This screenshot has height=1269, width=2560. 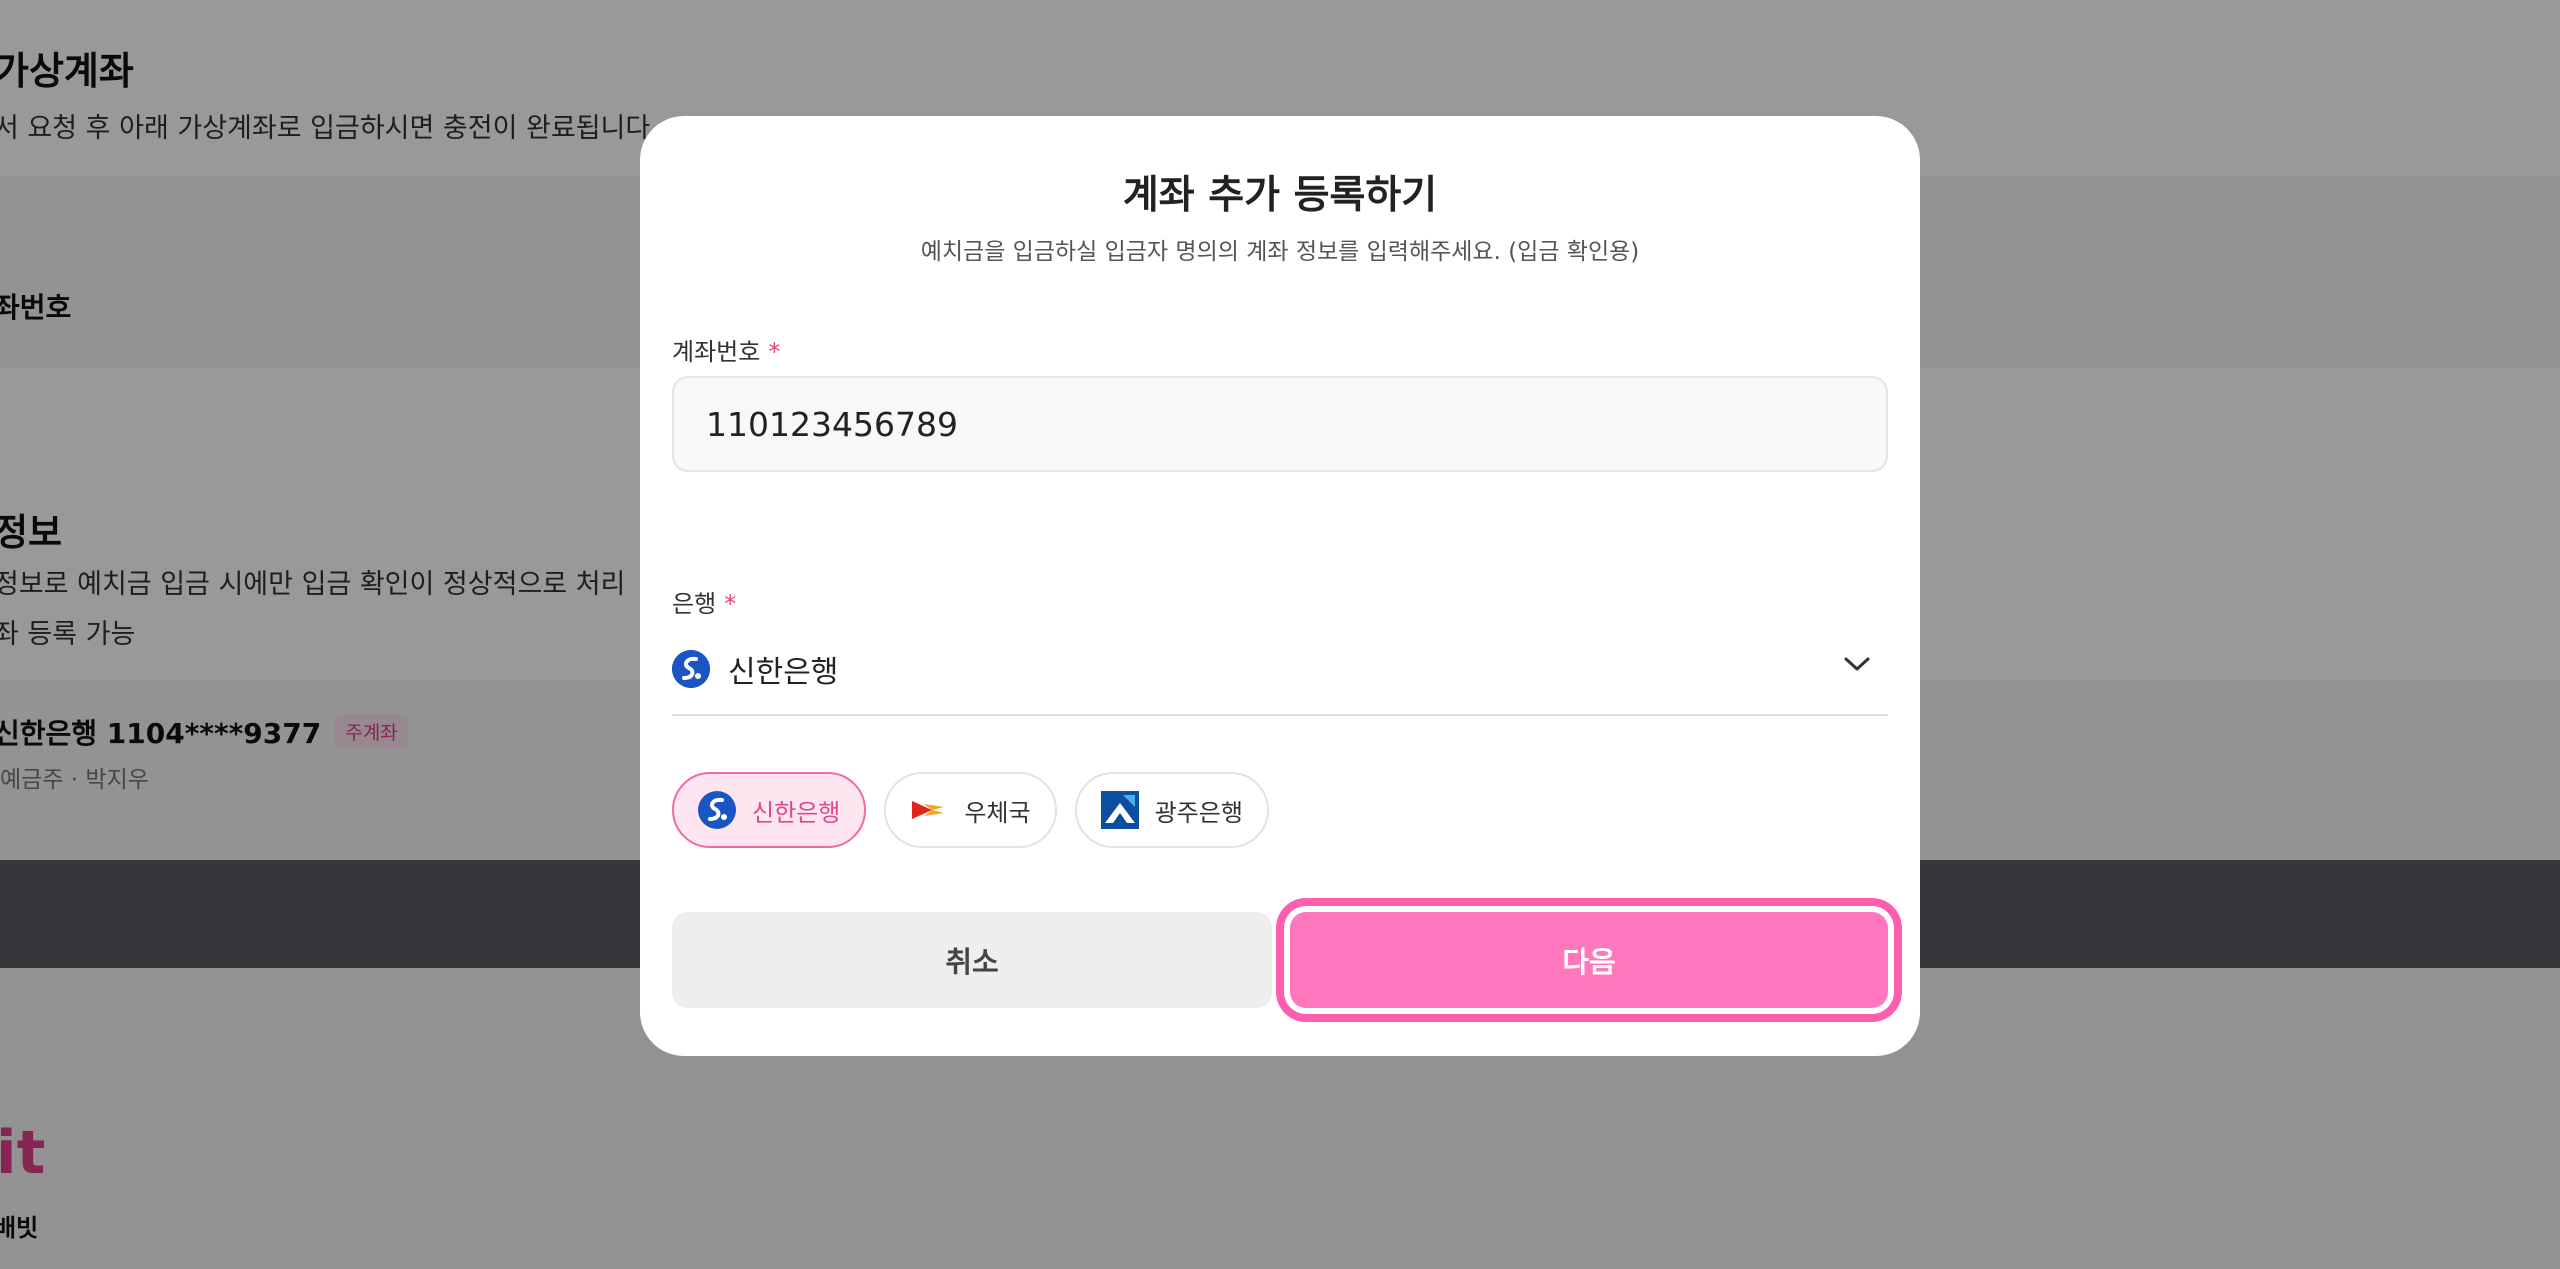 I want to click on account-number-input: 110123456789, so click(x=1280, y=424).